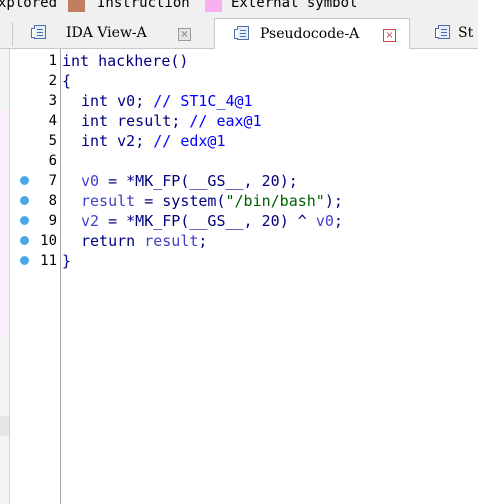  What do you see at coordinates (52, 181) in the screenshot?
I see `line-number: 7` at bounding box center [52, 181].